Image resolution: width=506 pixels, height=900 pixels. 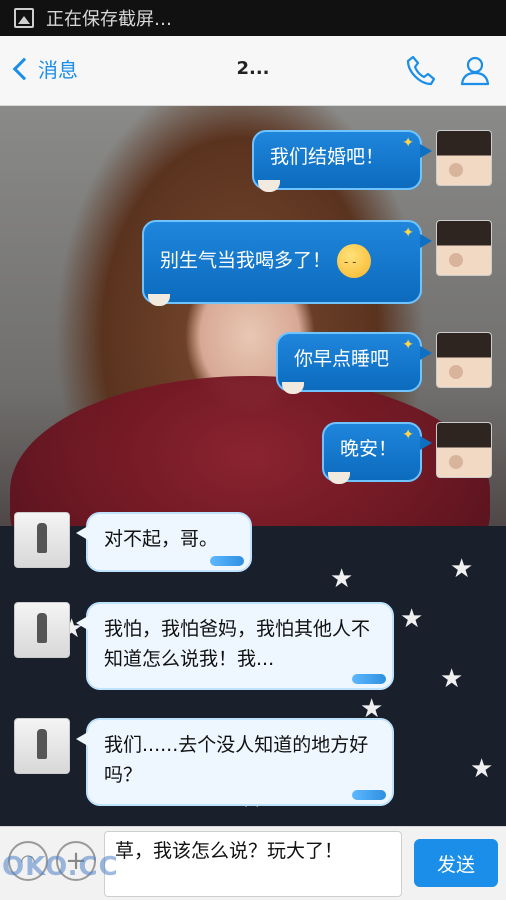 What do you see at coordinates (327, 157) in the screenshot?
I see `message-text: 我们结婚吧！` at bounding box center [327, 157].